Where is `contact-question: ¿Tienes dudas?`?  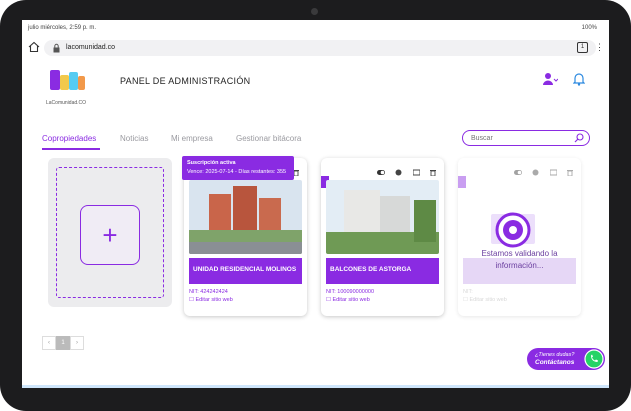 contact-question: ¿Tienes dudas? is located at coordinates (555, 355).